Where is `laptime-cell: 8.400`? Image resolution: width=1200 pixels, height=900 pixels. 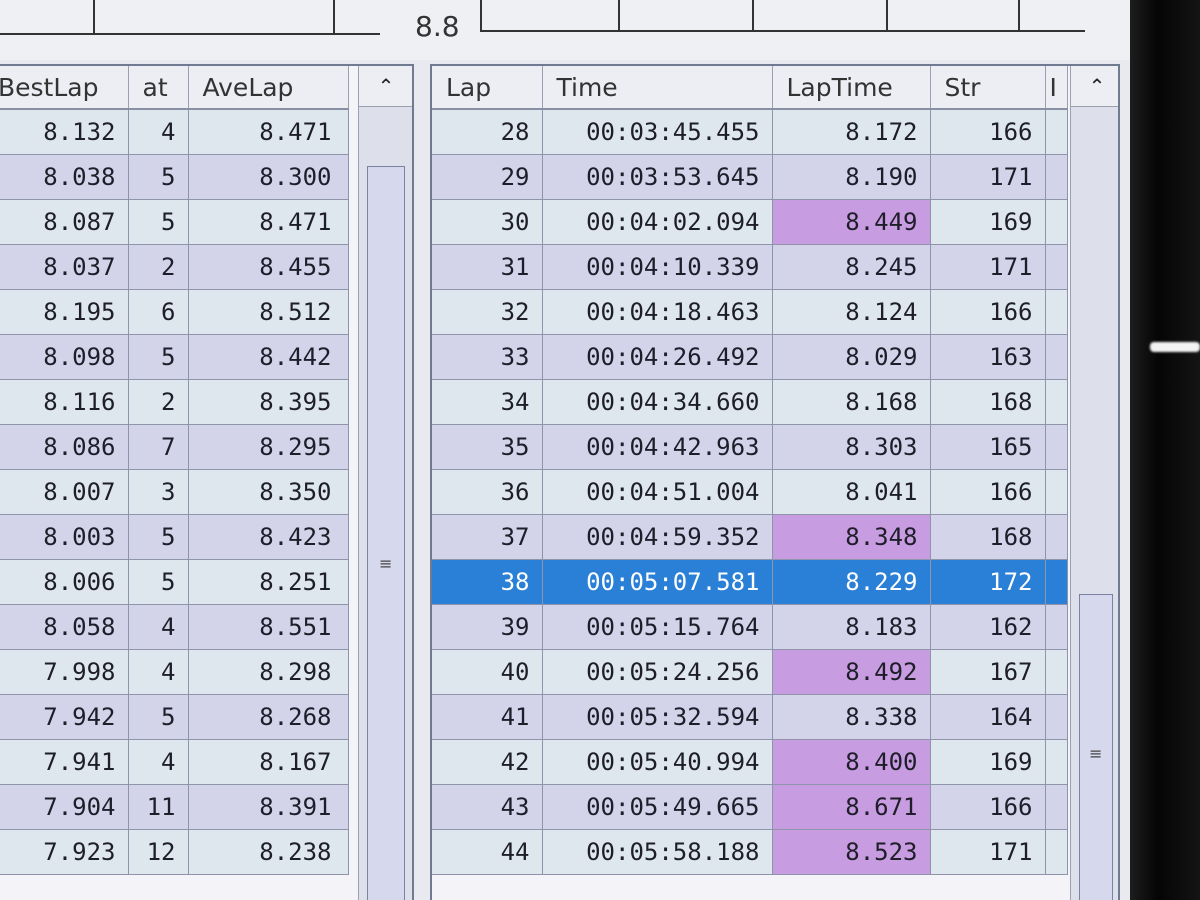 laptime-cell: 8.400 is located at coordinates (851, 762).